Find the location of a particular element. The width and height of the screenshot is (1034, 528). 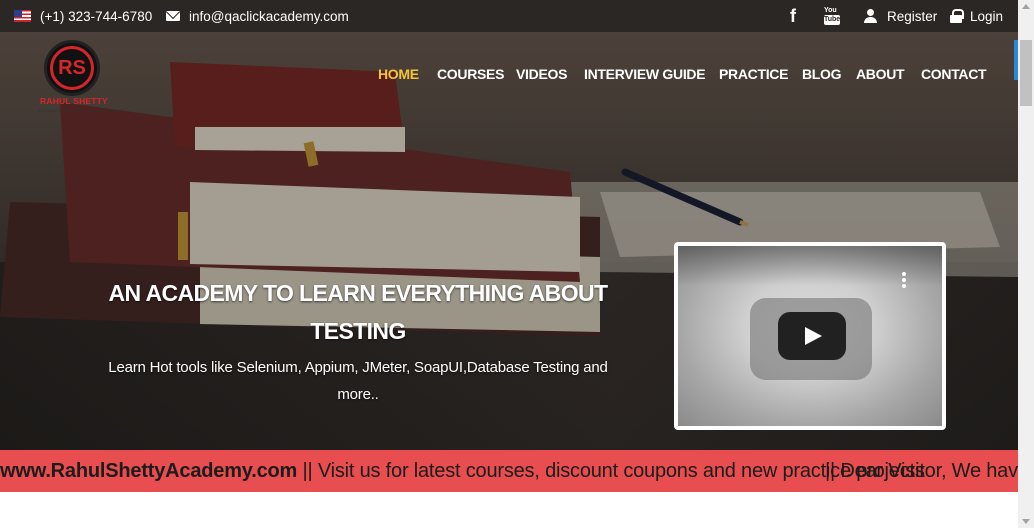

marquee-site-link: www.RahulShettyAcademy.com is located at coordinates (148, 471).